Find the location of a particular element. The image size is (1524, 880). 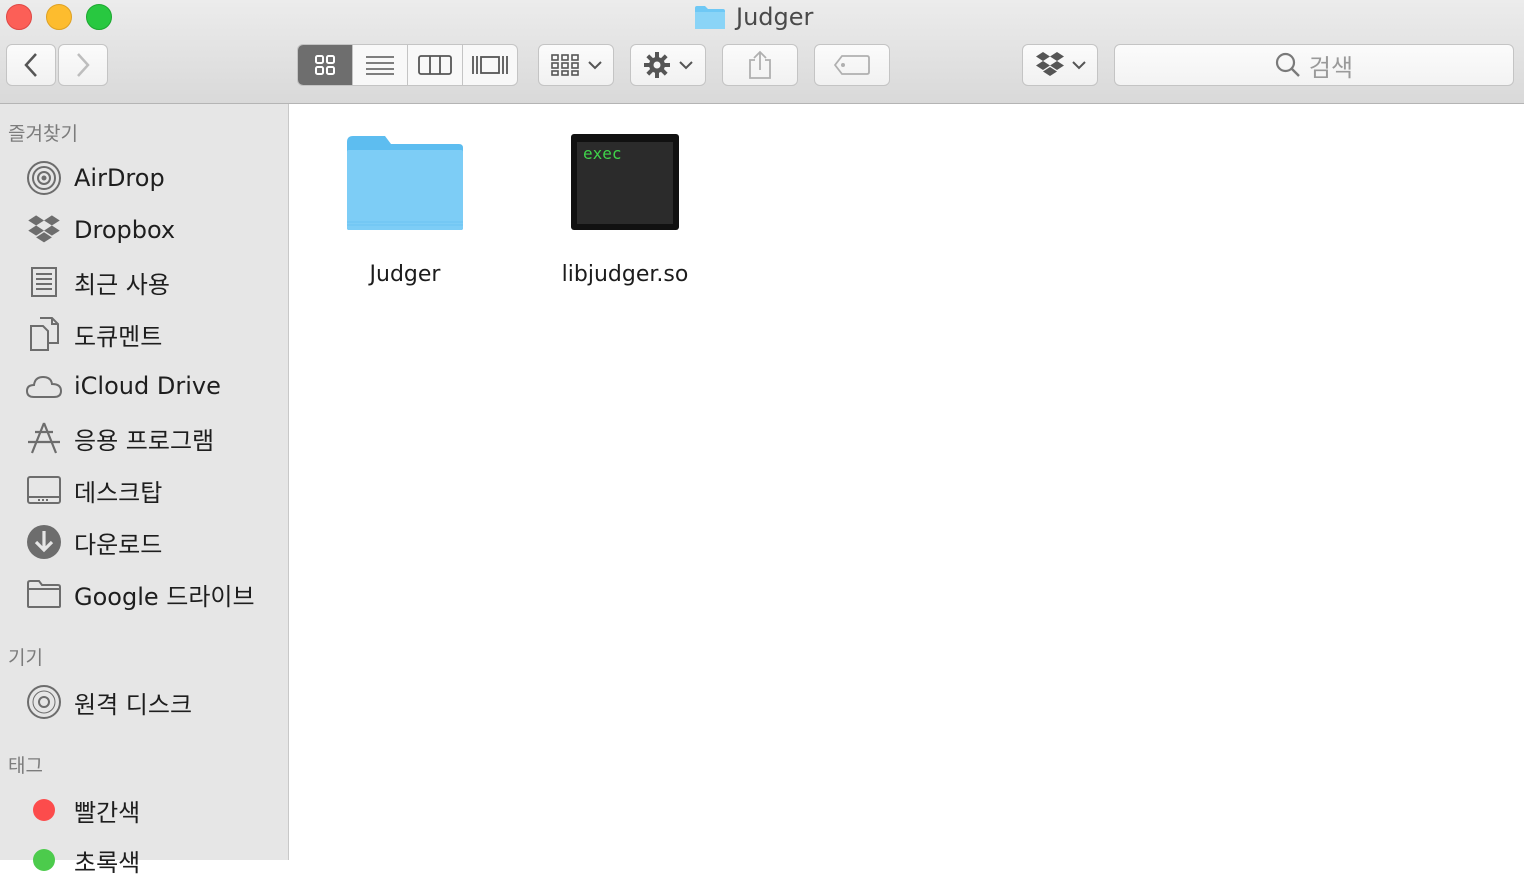

exec-badge: exec is located at coordinates (602, 153).